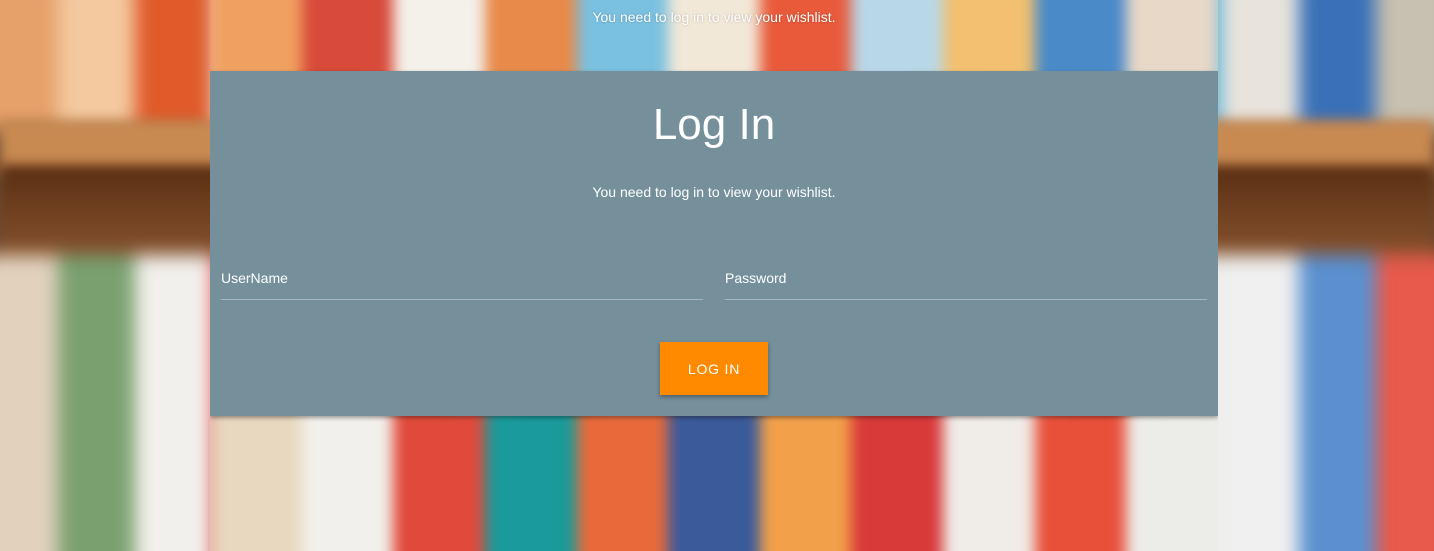 This screenshot has height=551, width=1434. What do you see at coordinates (714, 124) in the screenshot?
I see `page-title: Log In` at bounding box center [714, 124].